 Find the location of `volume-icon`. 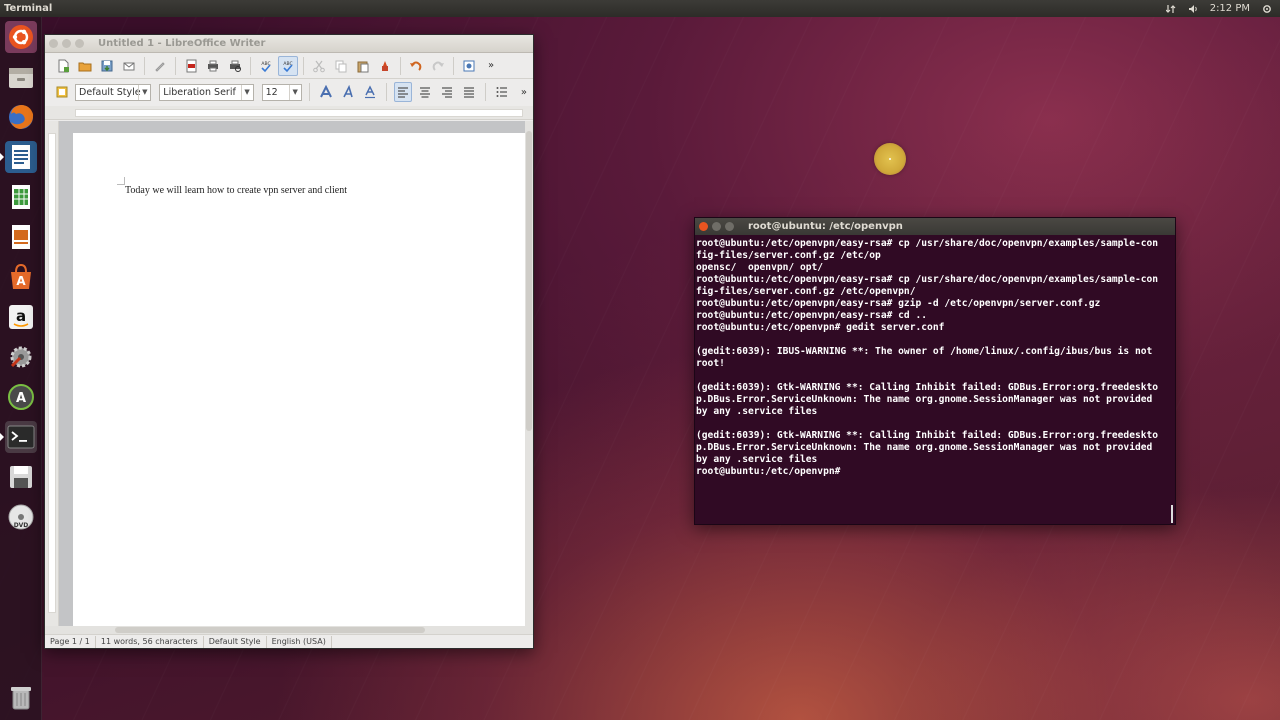

volume-icon is located at coordinates (1193, 9).